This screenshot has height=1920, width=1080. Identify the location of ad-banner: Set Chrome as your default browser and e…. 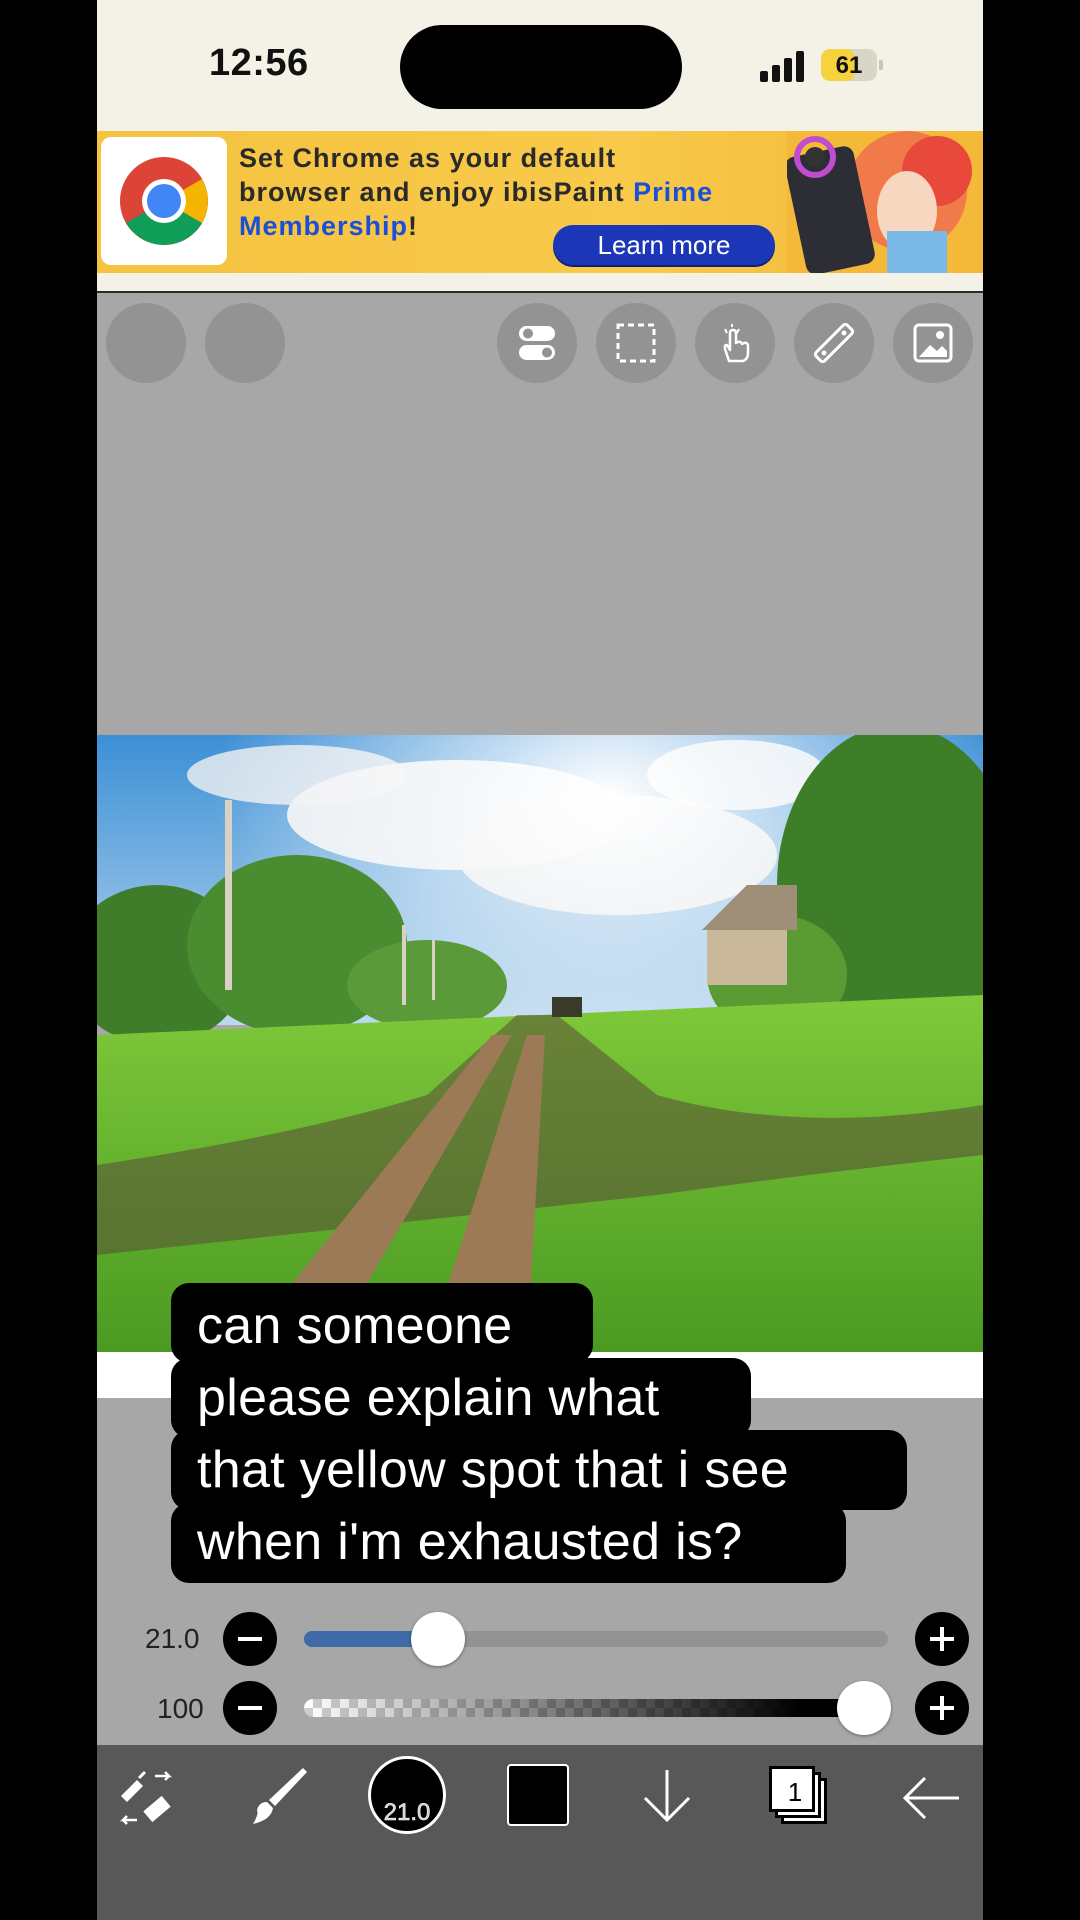
(540, 202).